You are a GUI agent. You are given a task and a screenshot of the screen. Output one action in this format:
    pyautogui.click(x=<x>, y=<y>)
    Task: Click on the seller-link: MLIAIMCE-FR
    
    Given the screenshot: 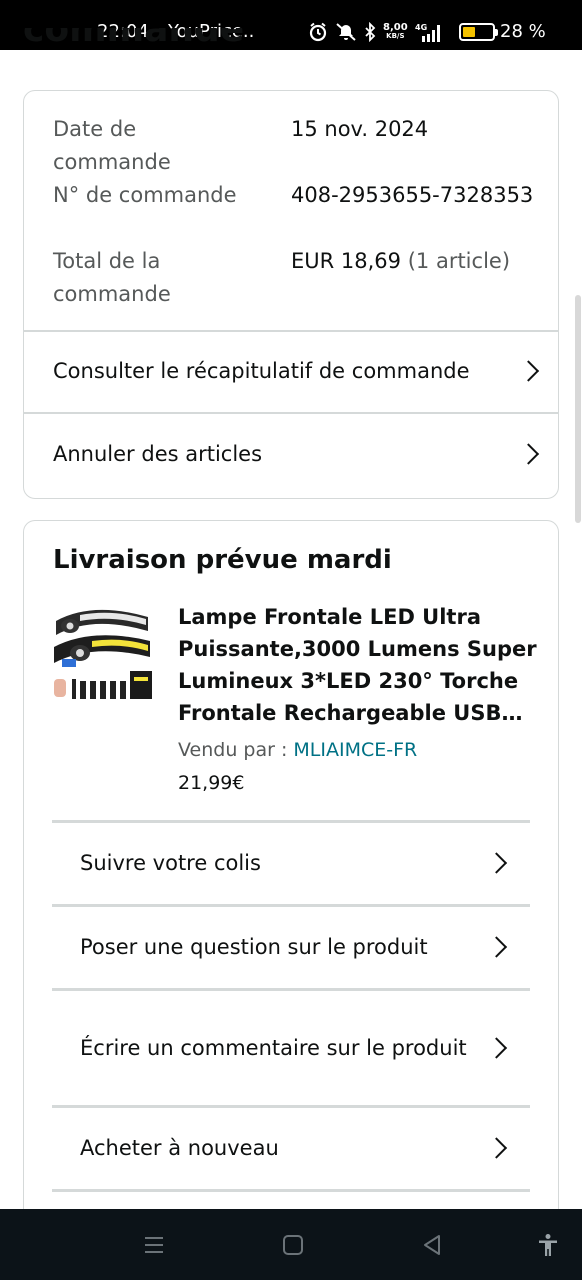 What is the action you would take?
    pyautogui.click(x=355, y=750)
    